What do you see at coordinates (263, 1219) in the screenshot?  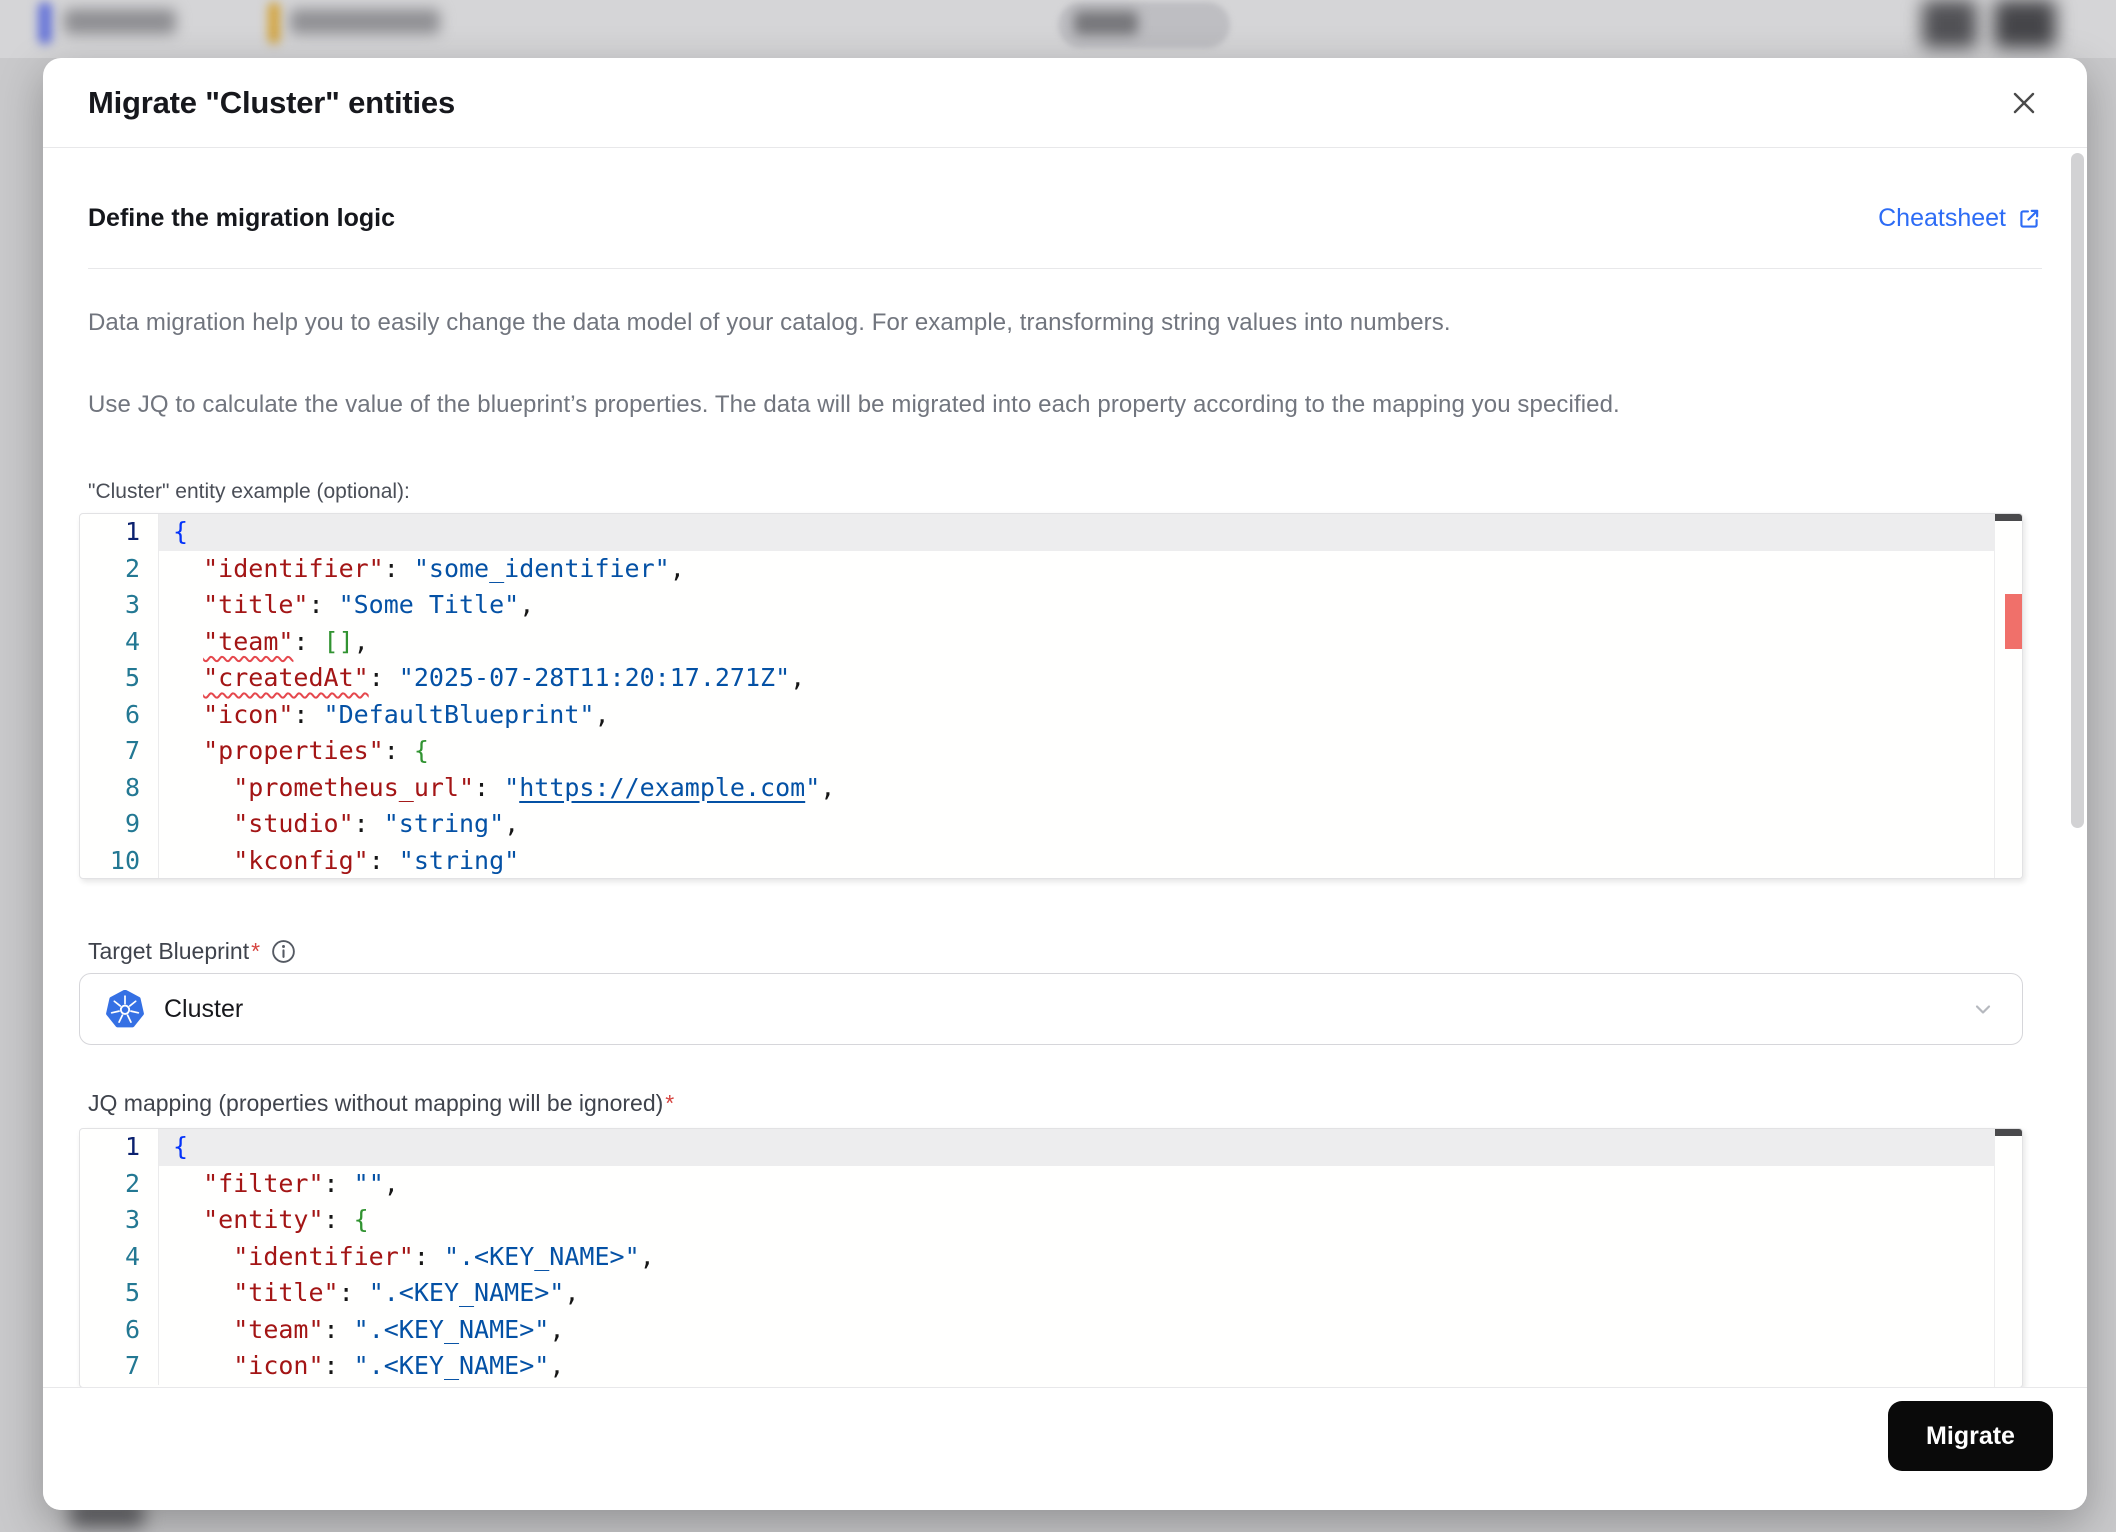 I see `code-token: "entity"` at bounding box center [263, 1219].